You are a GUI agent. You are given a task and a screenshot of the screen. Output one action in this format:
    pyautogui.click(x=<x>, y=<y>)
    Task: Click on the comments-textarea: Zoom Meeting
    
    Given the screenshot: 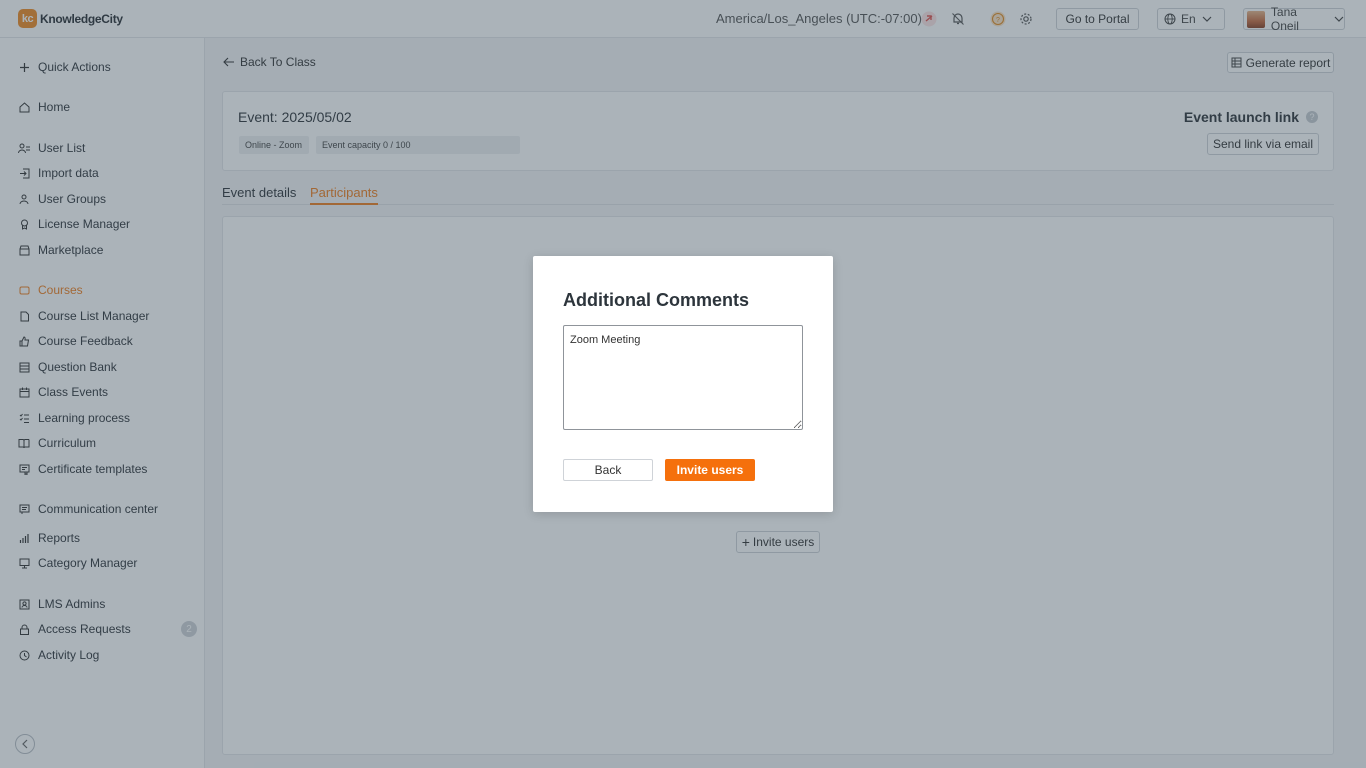 What is the action you would take?
    pyautogui.click(x=683, y=377)
    